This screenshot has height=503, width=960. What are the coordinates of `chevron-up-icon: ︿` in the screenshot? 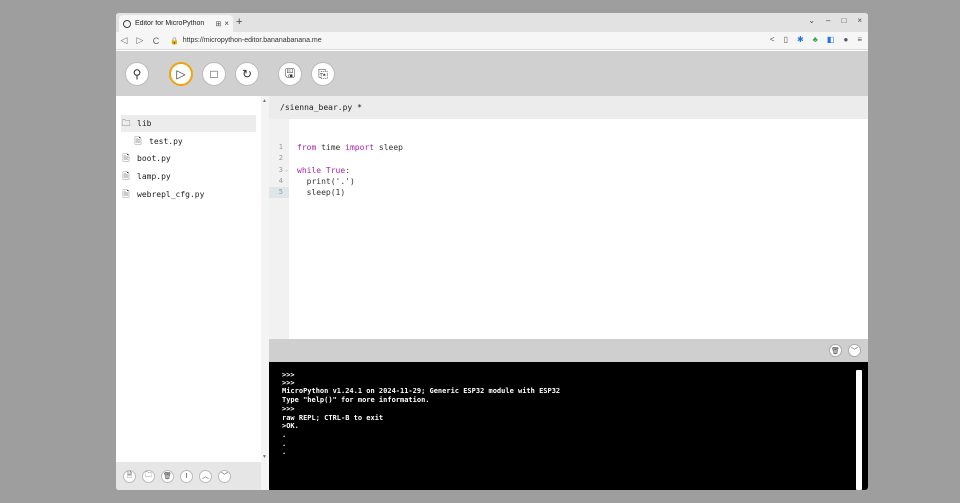 It's located at (205, 476).